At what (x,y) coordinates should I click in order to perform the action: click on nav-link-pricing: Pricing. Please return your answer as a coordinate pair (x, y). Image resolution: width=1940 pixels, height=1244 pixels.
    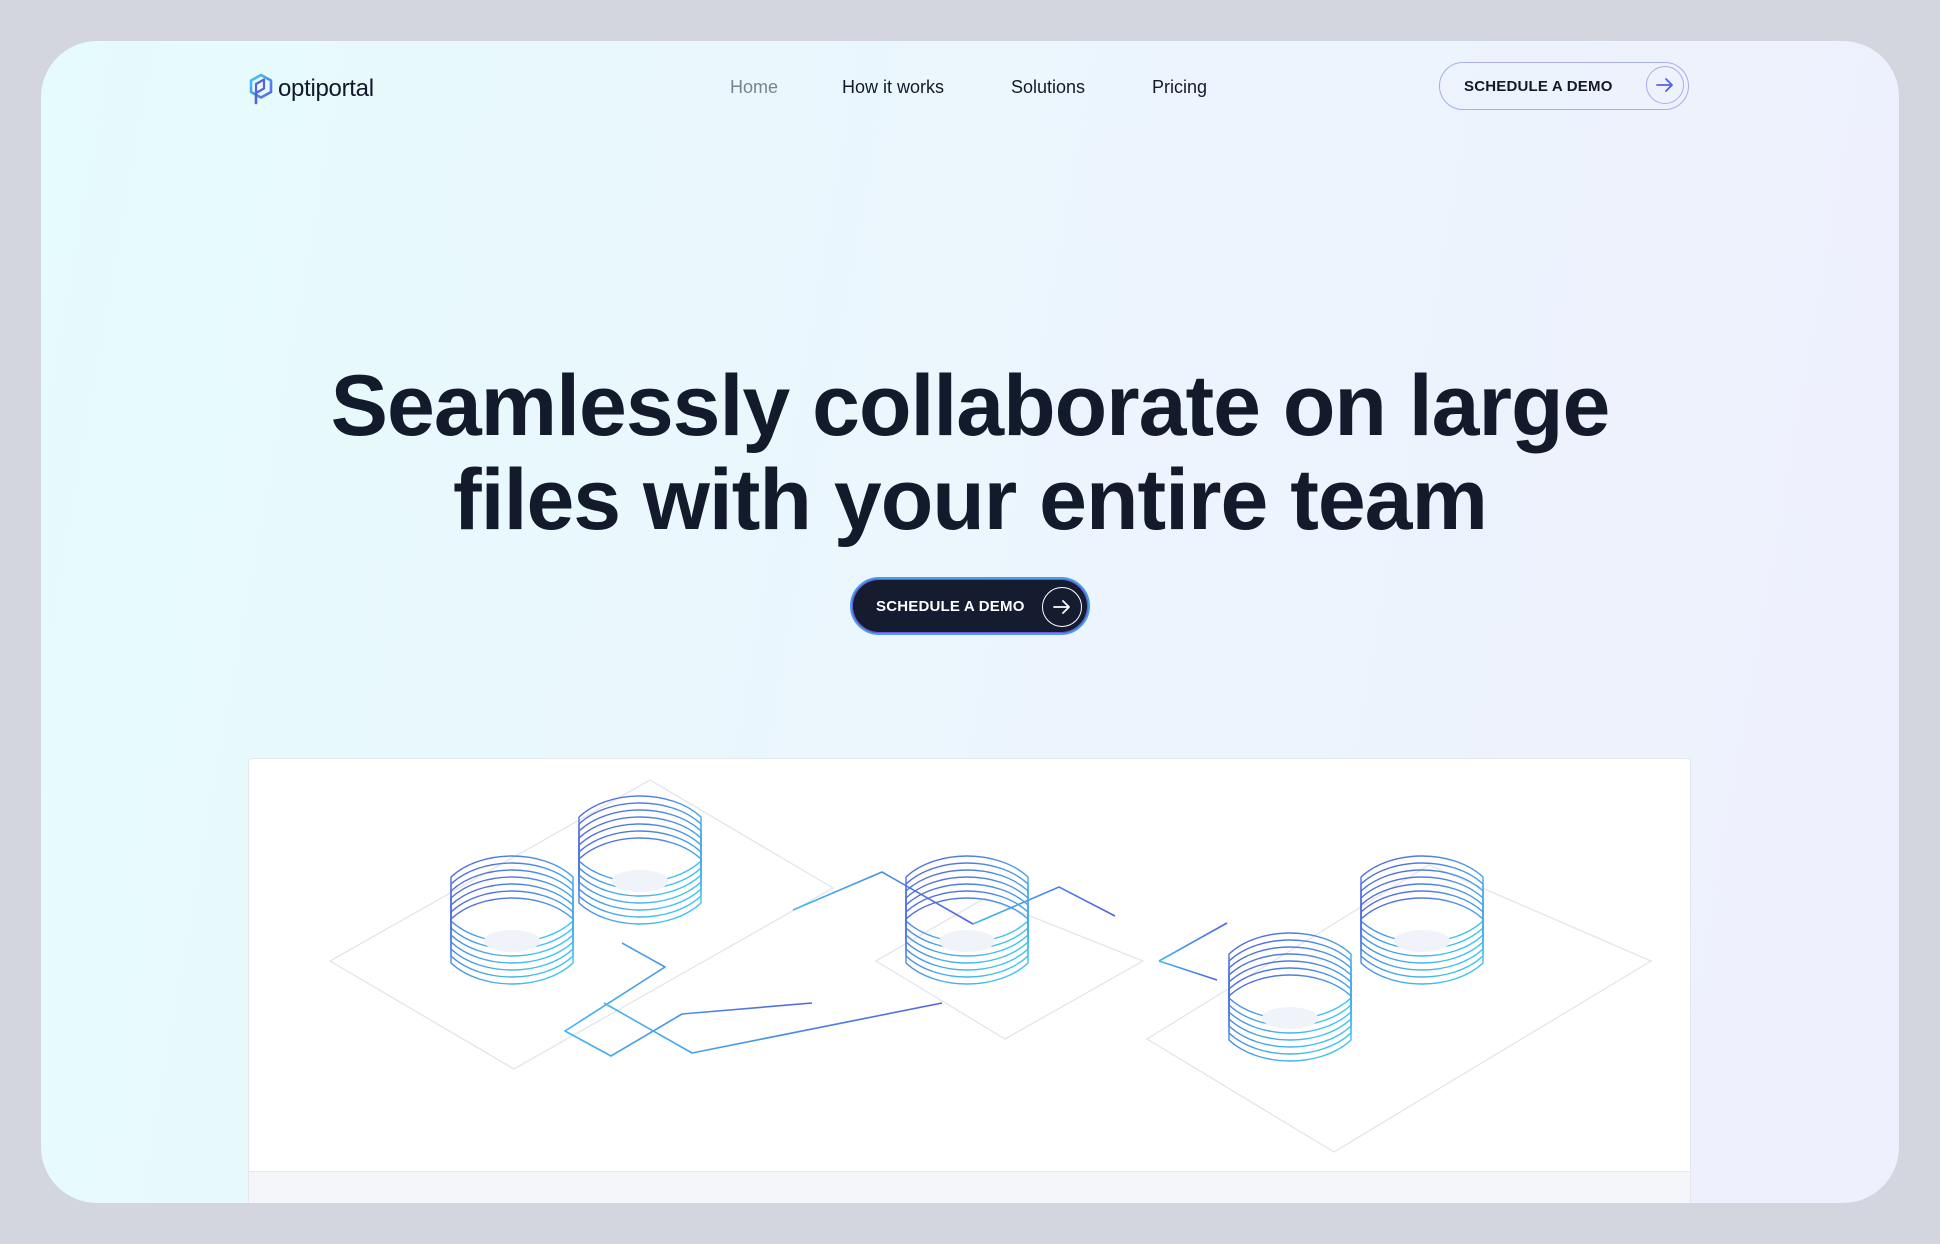
    Looking at the image, I should click on (1179, 87).